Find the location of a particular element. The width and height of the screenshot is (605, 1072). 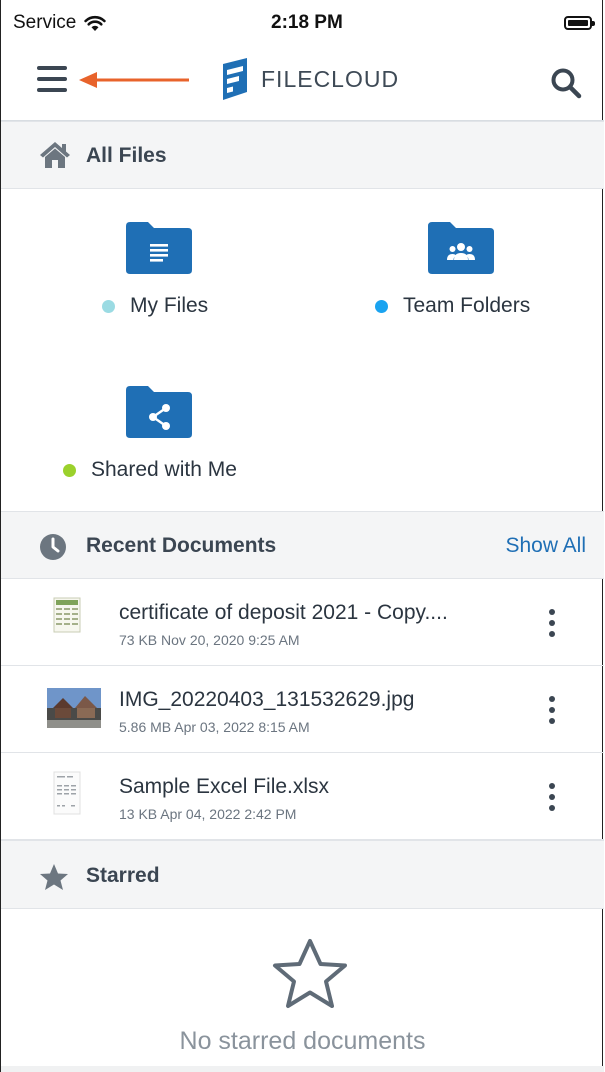

shared-with-me-dot is located at coordinates (69, 470).